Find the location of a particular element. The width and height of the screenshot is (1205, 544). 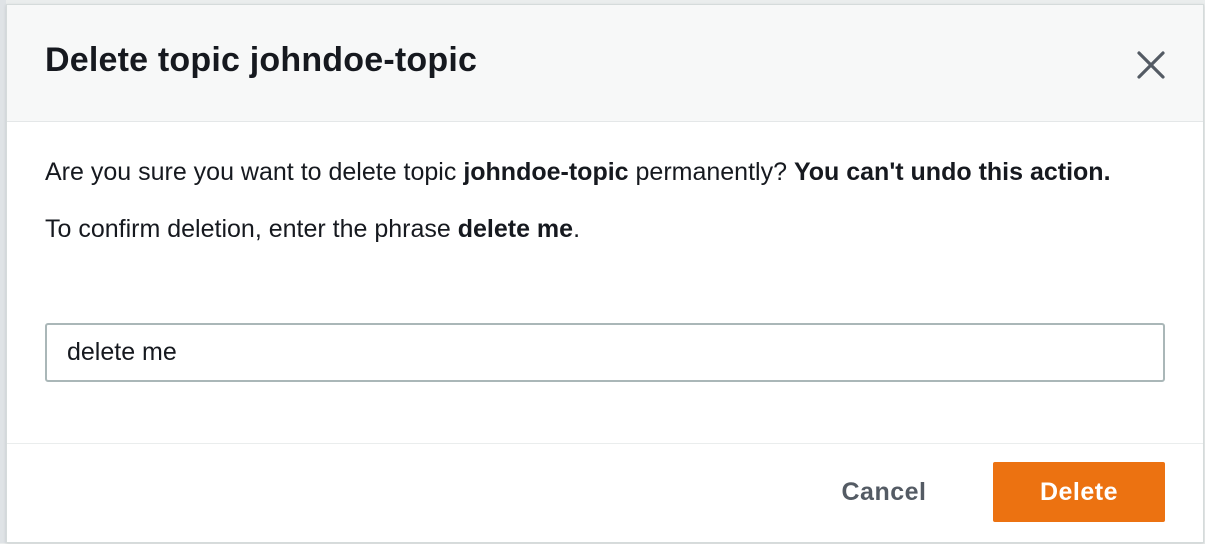

topic-name: johndoe-topic is located at coordinates (546, 172).